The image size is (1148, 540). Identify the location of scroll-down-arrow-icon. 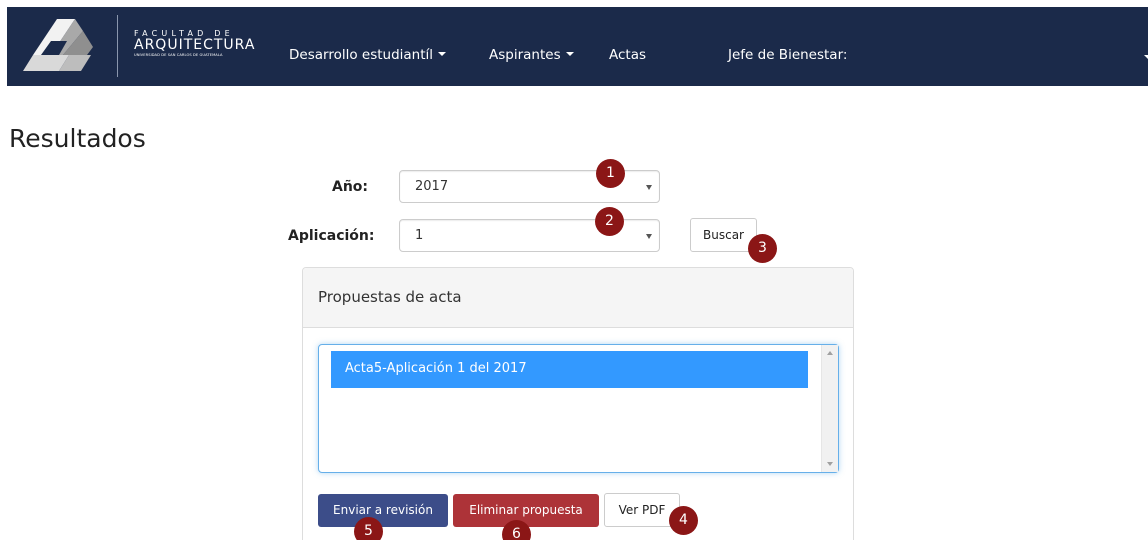
(830, 464).